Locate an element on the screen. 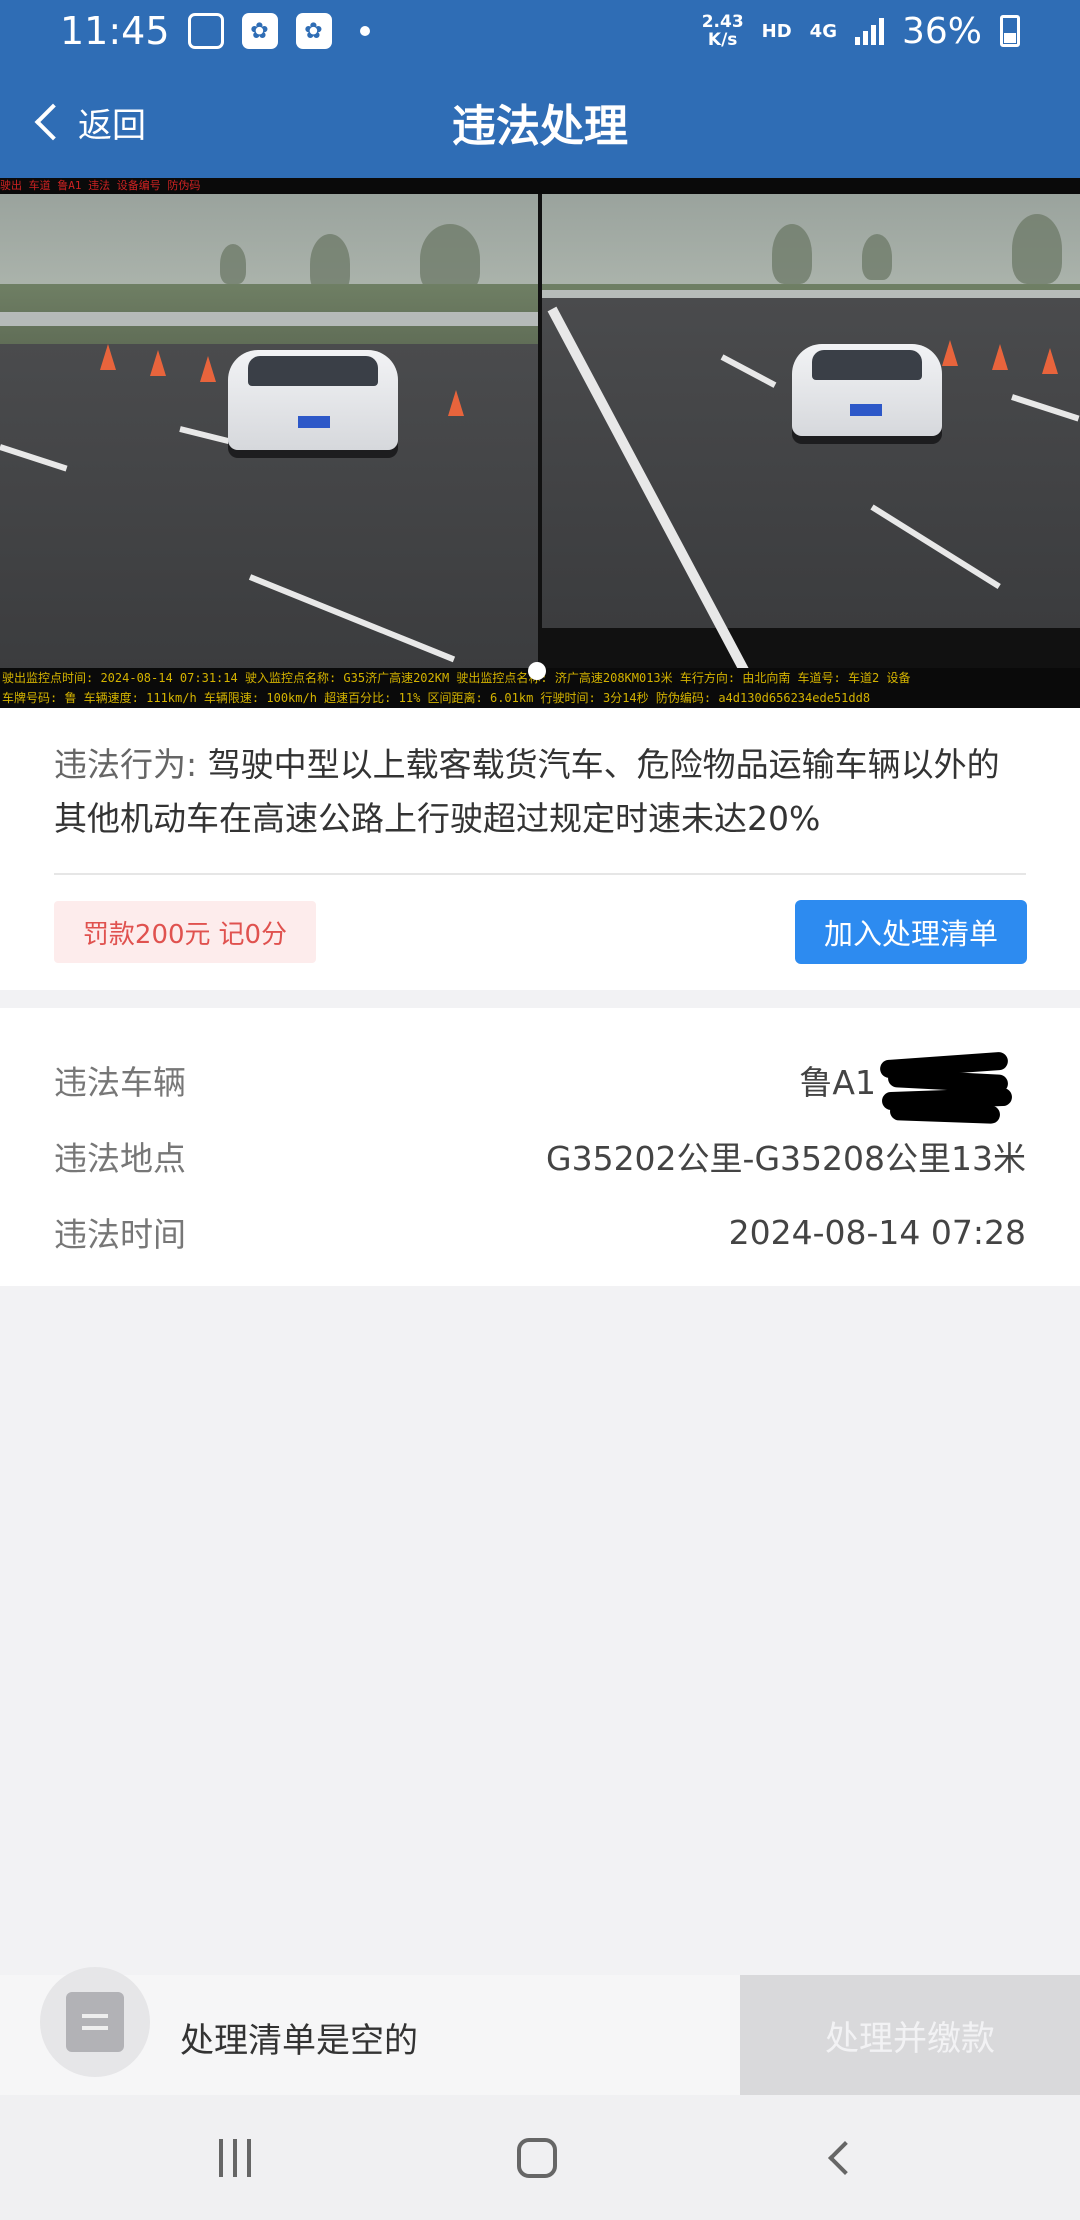 The image size is (1080, 2220). gallery-icon is located at coordinates (205, 31).